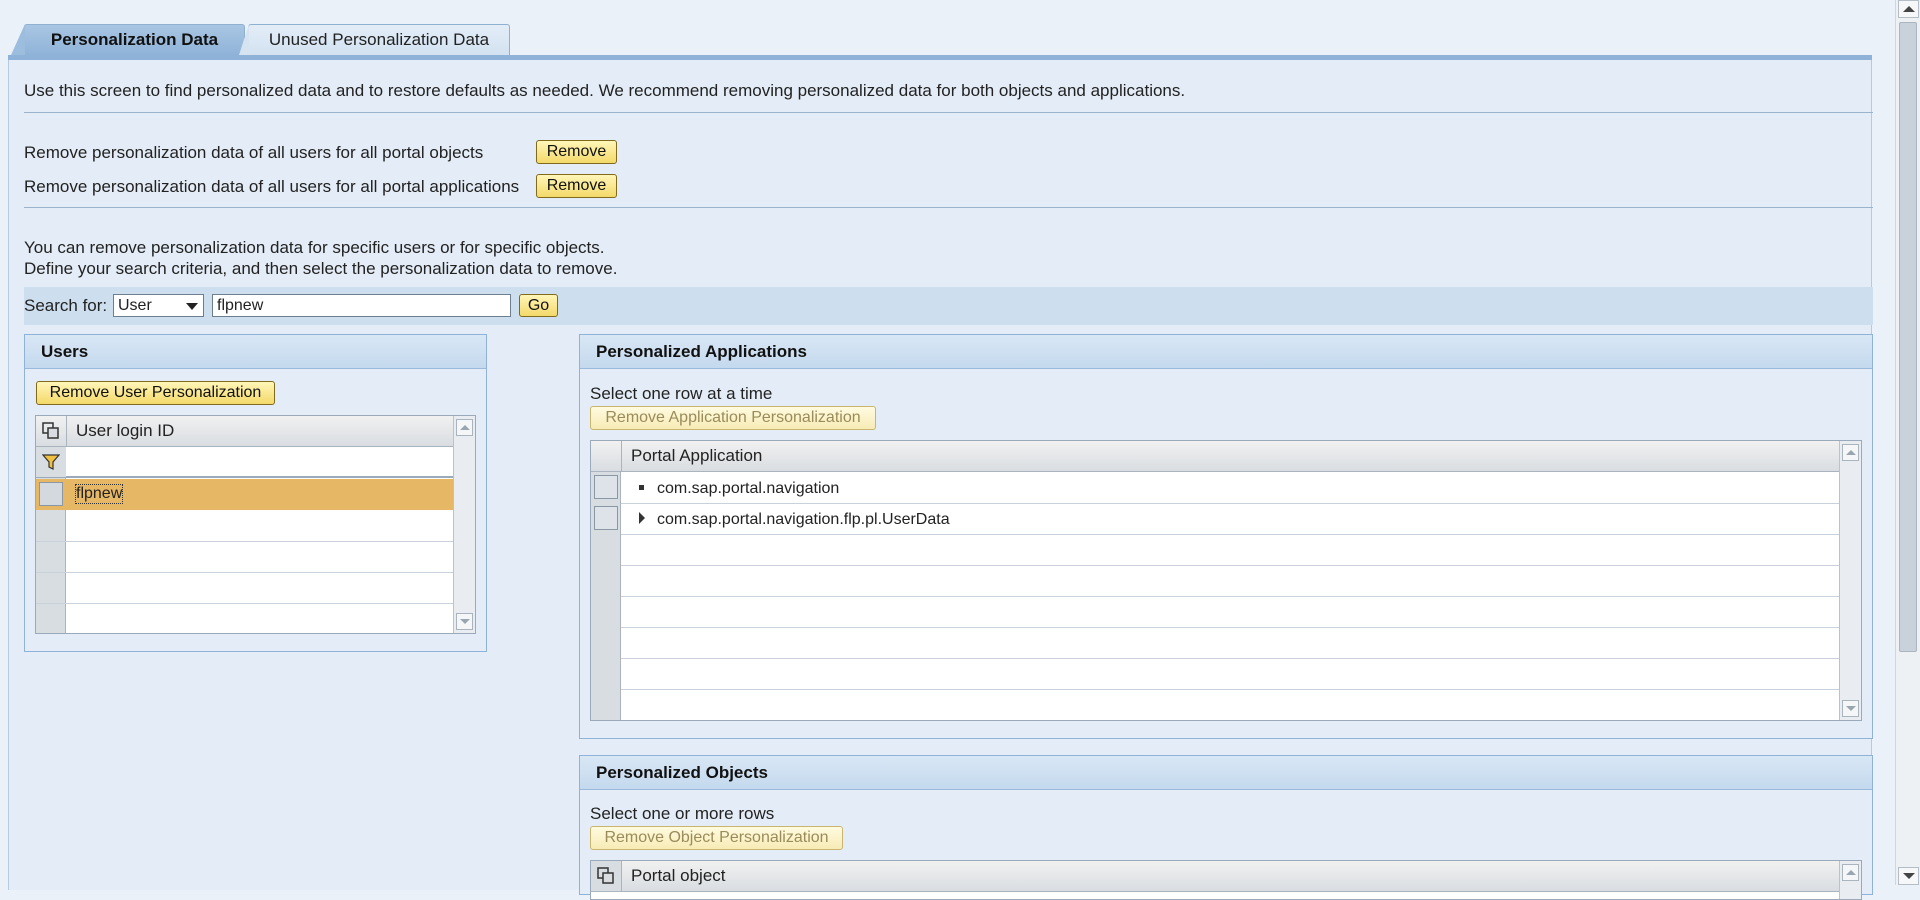 Image resolution: width=1920 pixels, height=900 pixels. What do you see at coordinates (255, 524) in the screenshot?
I see `users-table: User login ID flpnew` at bounding box center [255, 524].